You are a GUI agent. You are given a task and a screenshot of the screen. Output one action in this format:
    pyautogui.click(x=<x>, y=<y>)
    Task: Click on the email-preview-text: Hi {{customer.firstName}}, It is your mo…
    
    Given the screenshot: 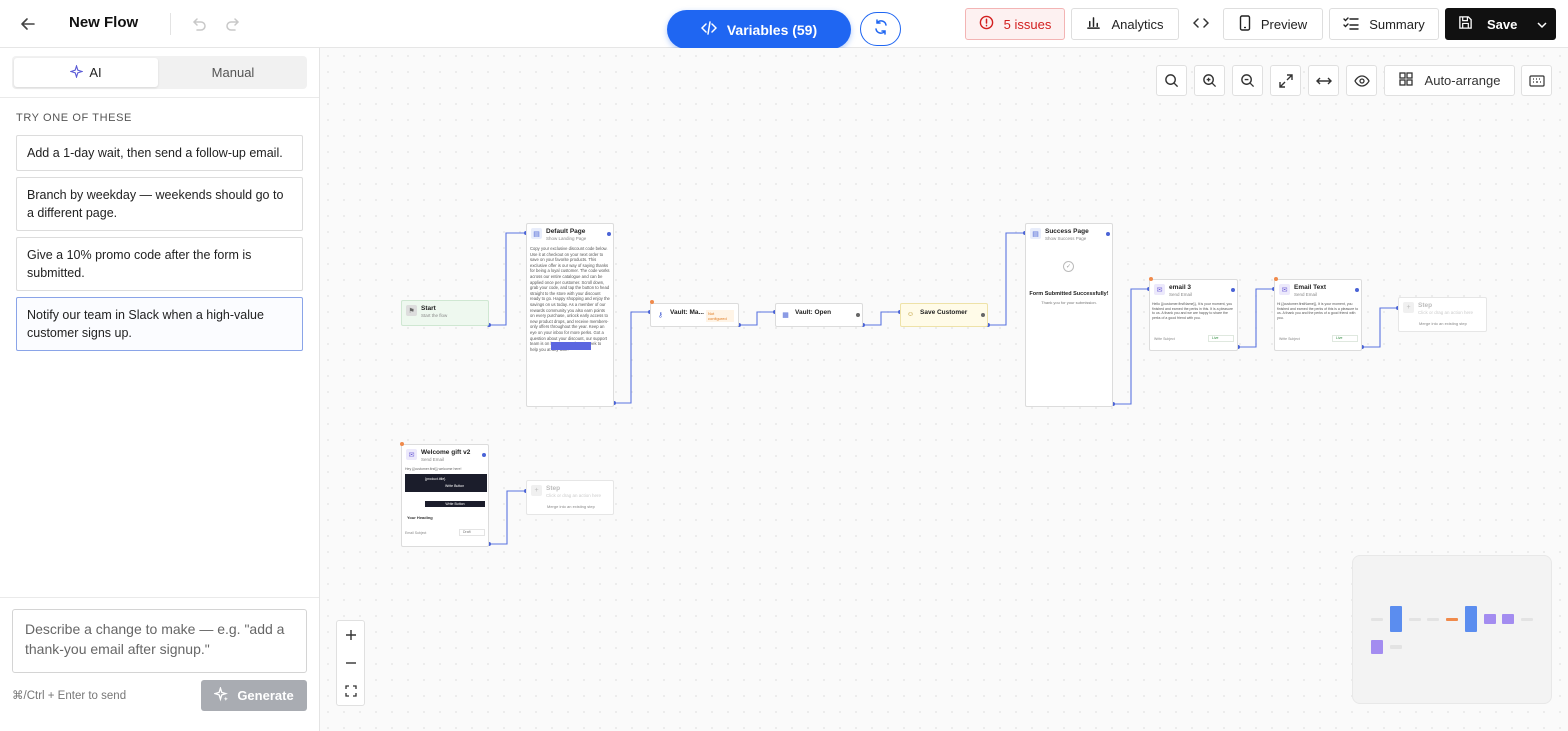 What is the action you would take?
    pyautogui.click(x=1318, y=311)
    